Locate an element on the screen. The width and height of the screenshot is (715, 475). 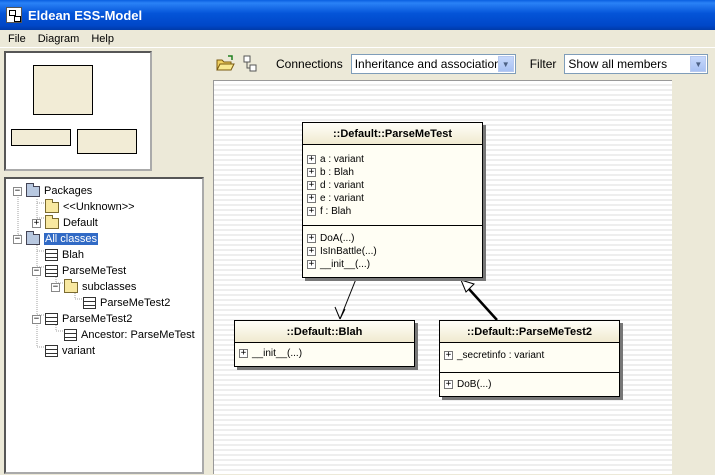
attributes-section: + _secretinfo : variant is located at coordinates (529, 358).